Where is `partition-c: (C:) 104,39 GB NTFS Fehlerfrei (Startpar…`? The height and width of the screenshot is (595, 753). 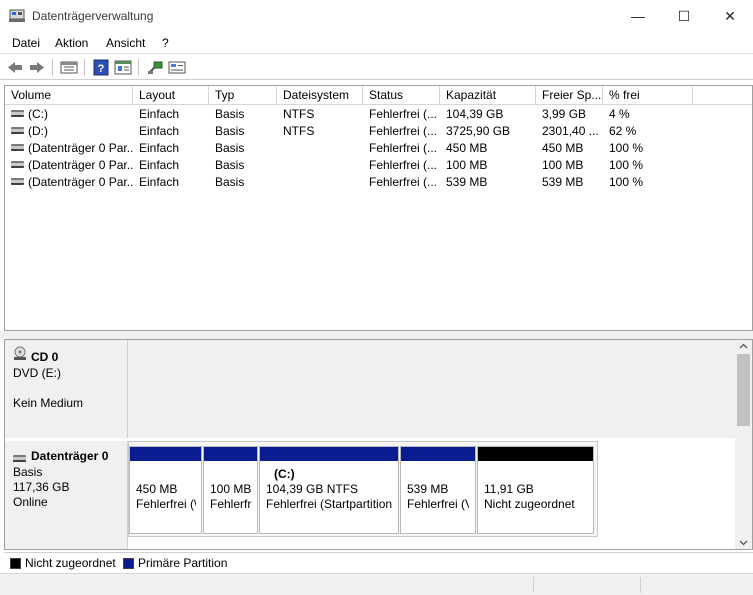 partition-c: (C:) 104,39 GB NTFS Fehlerfrei (Startpar… is located at coordinates (329, 490).